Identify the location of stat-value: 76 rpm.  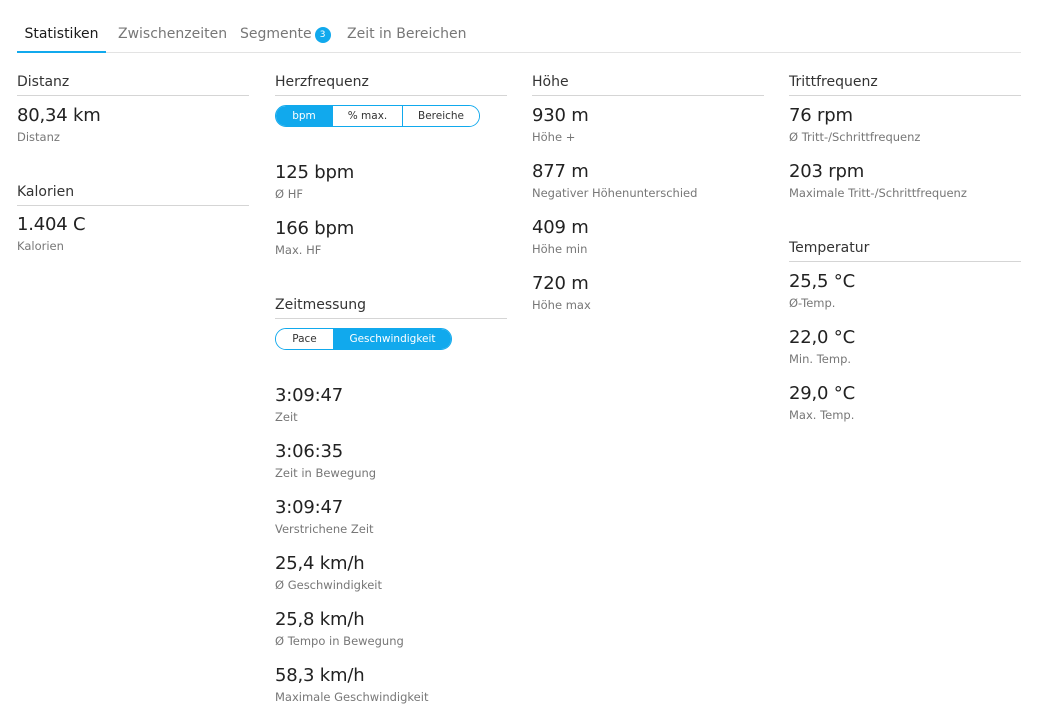
(821, 115).